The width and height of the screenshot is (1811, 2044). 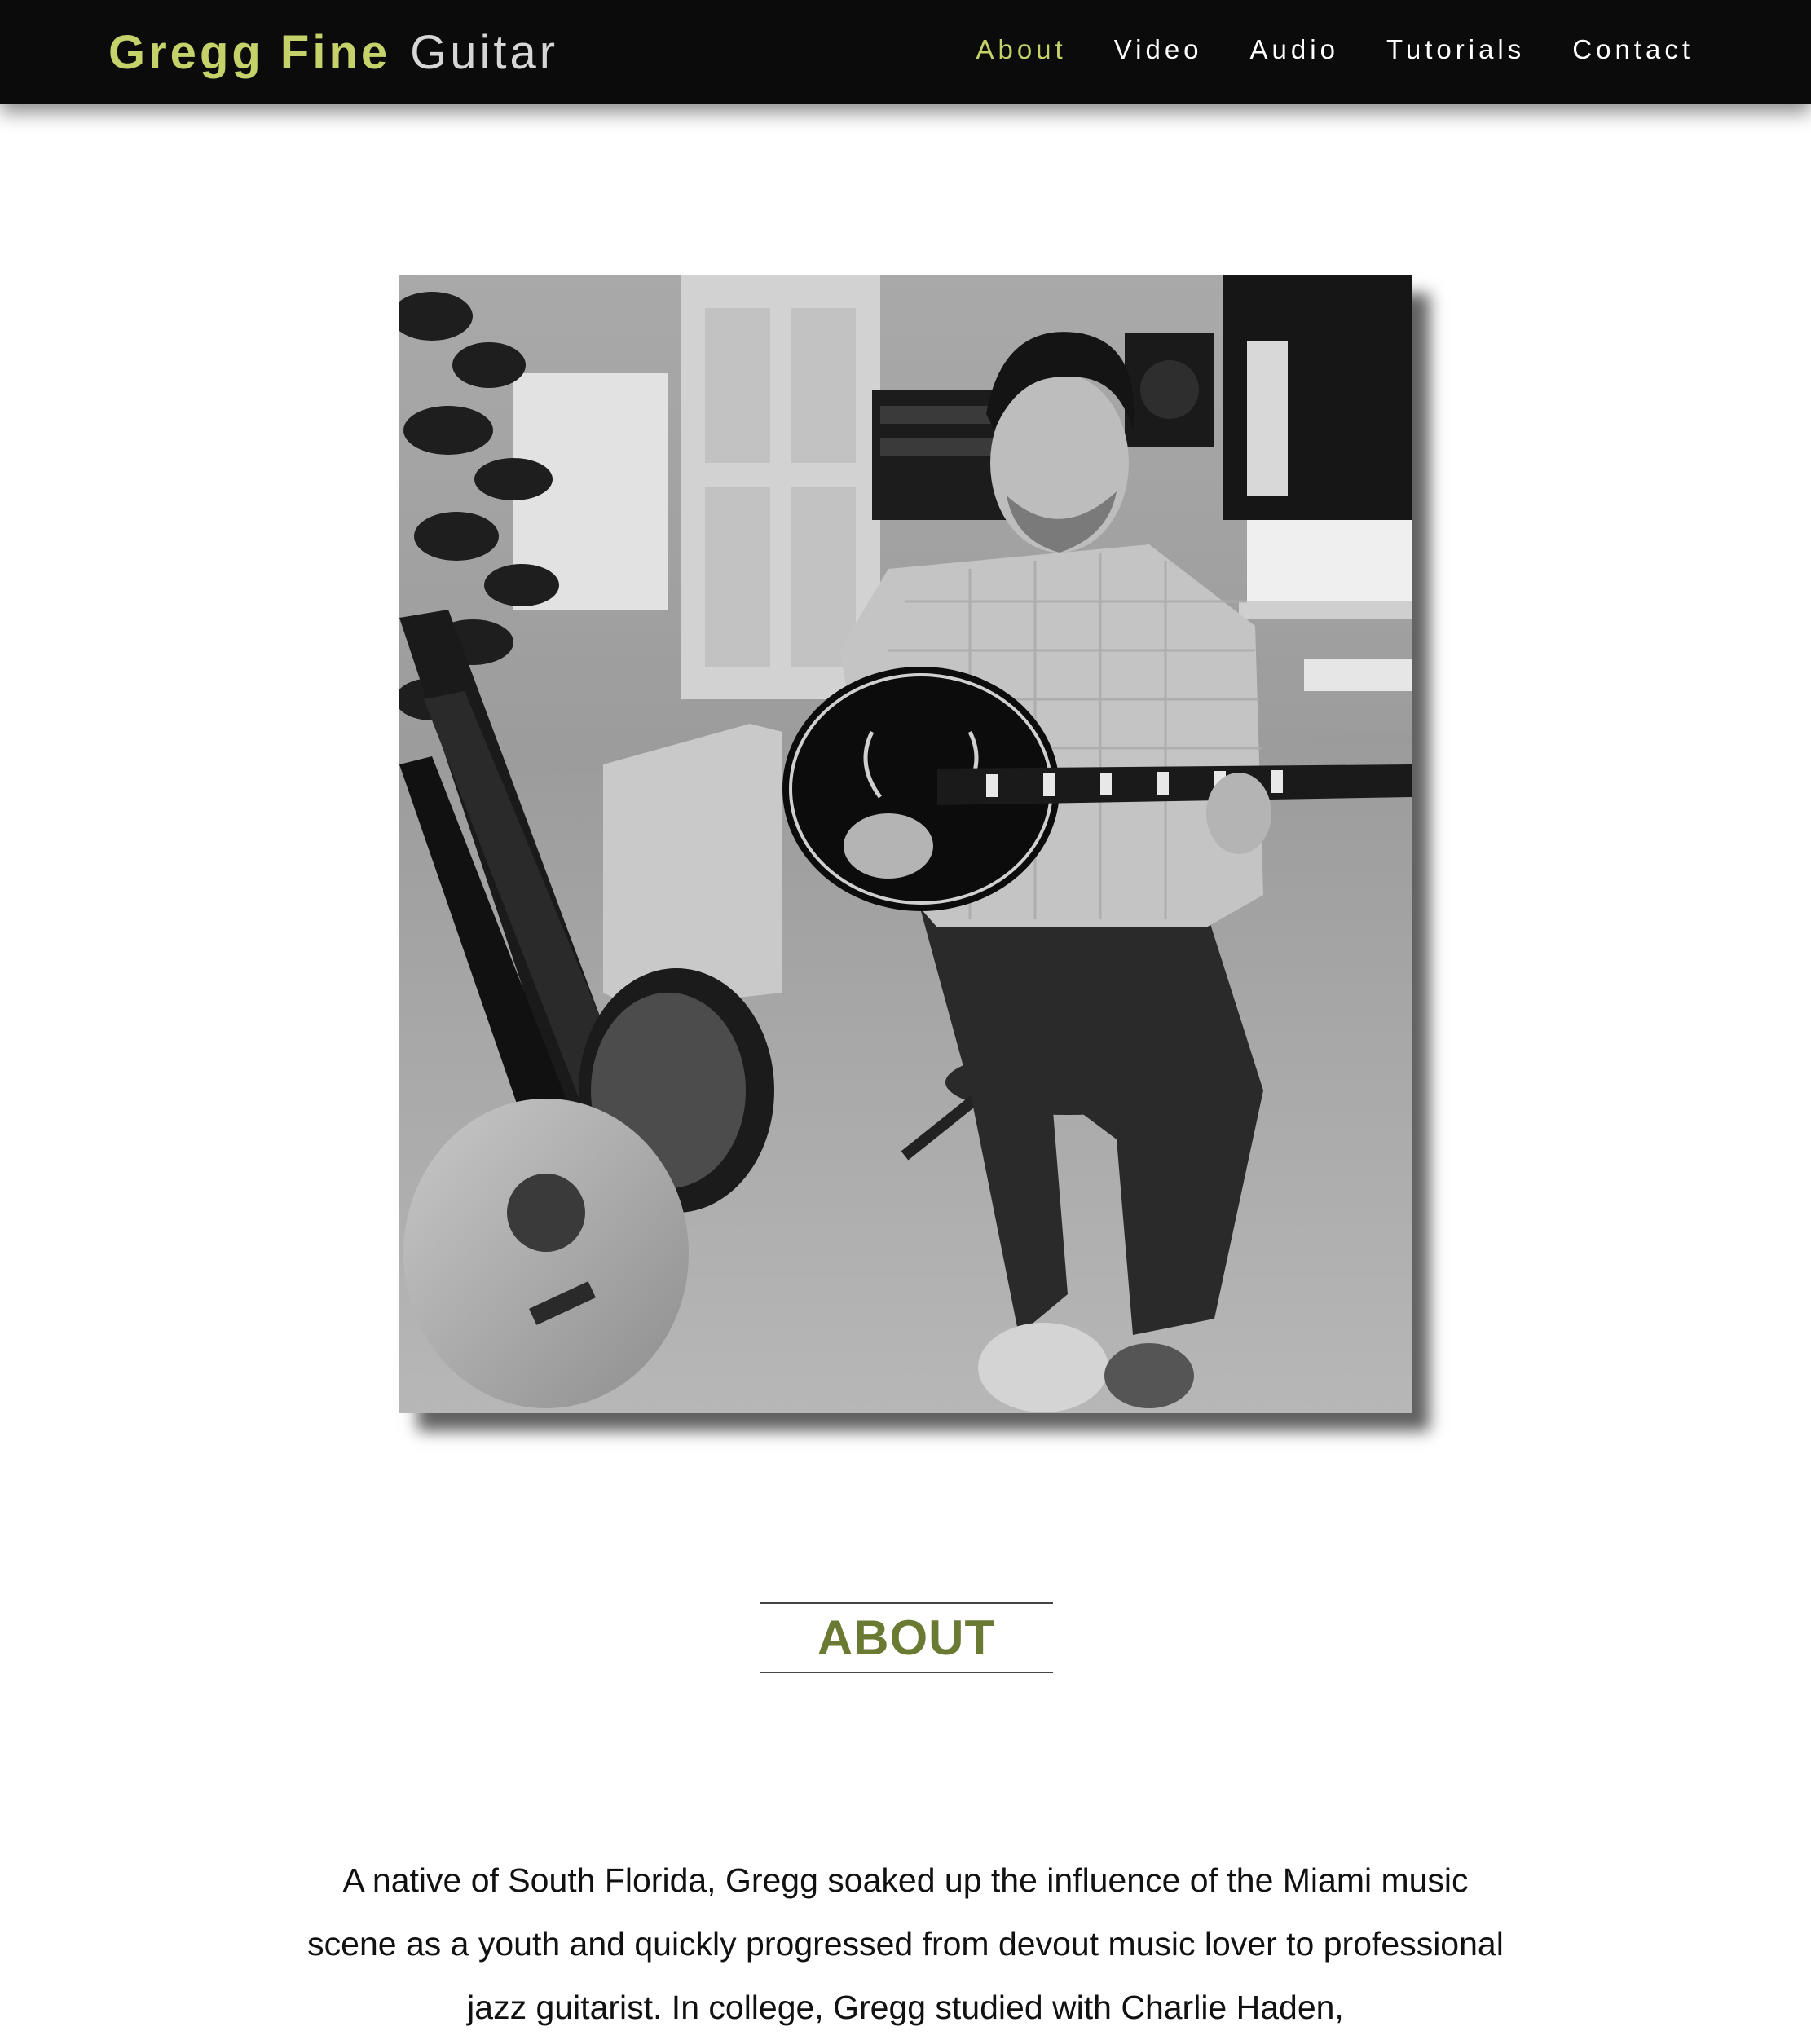 I want to click on nav-video: Video, so click(x=1158, y=49).